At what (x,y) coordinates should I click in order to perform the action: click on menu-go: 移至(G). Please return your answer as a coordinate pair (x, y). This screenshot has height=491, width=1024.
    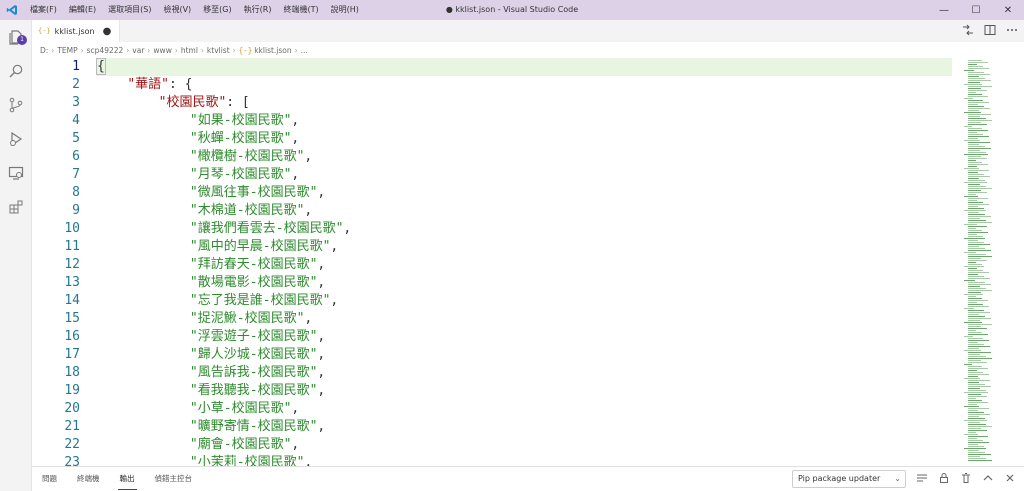
    Looking at the image, I should click on (217, 10).